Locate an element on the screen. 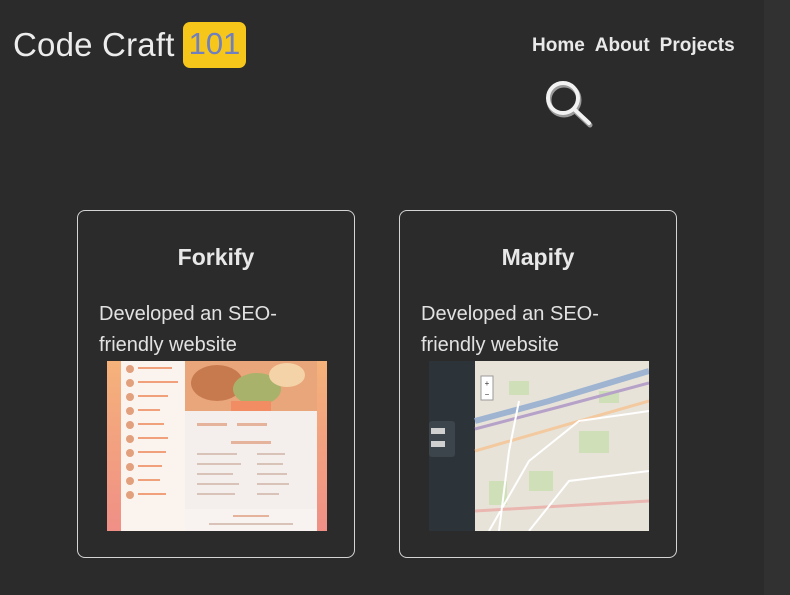  main-nav: Home About Projects is located at coordinates (633, 46).